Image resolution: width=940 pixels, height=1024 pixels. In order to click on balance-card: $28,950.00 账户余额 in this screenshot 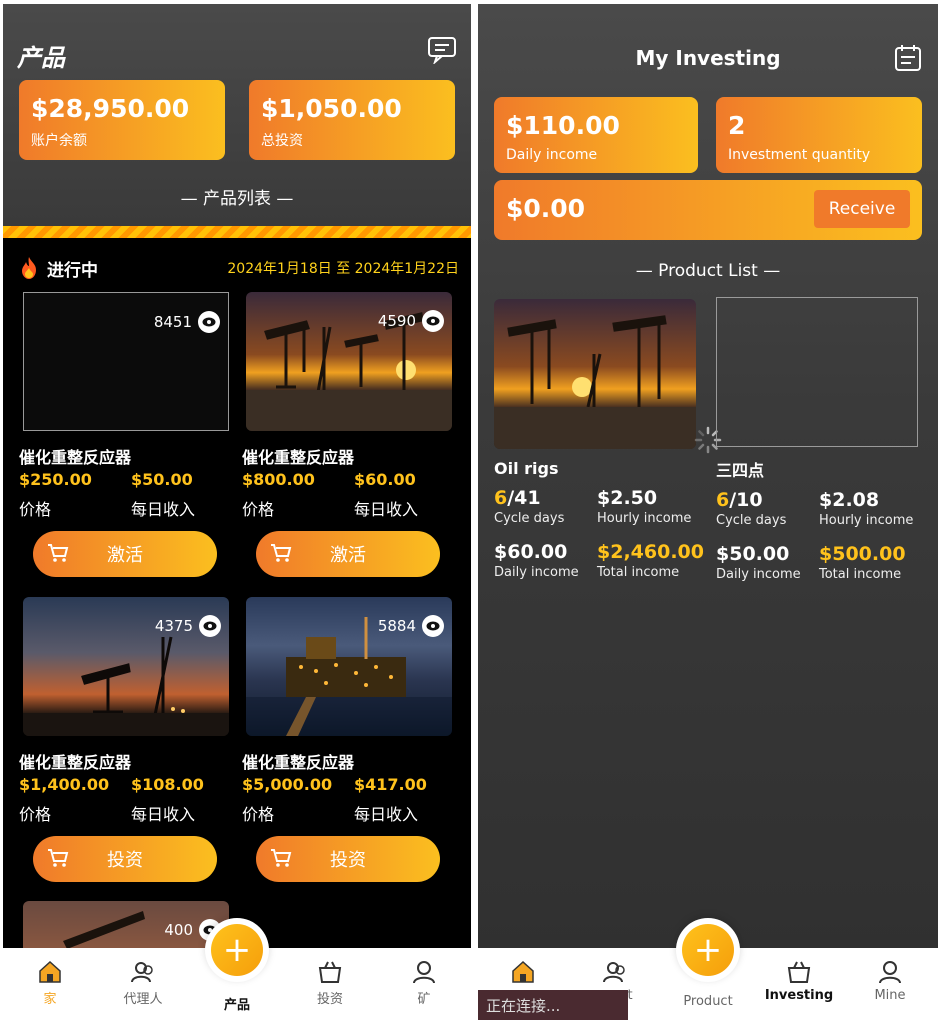, I will do `click(122, 120)`.